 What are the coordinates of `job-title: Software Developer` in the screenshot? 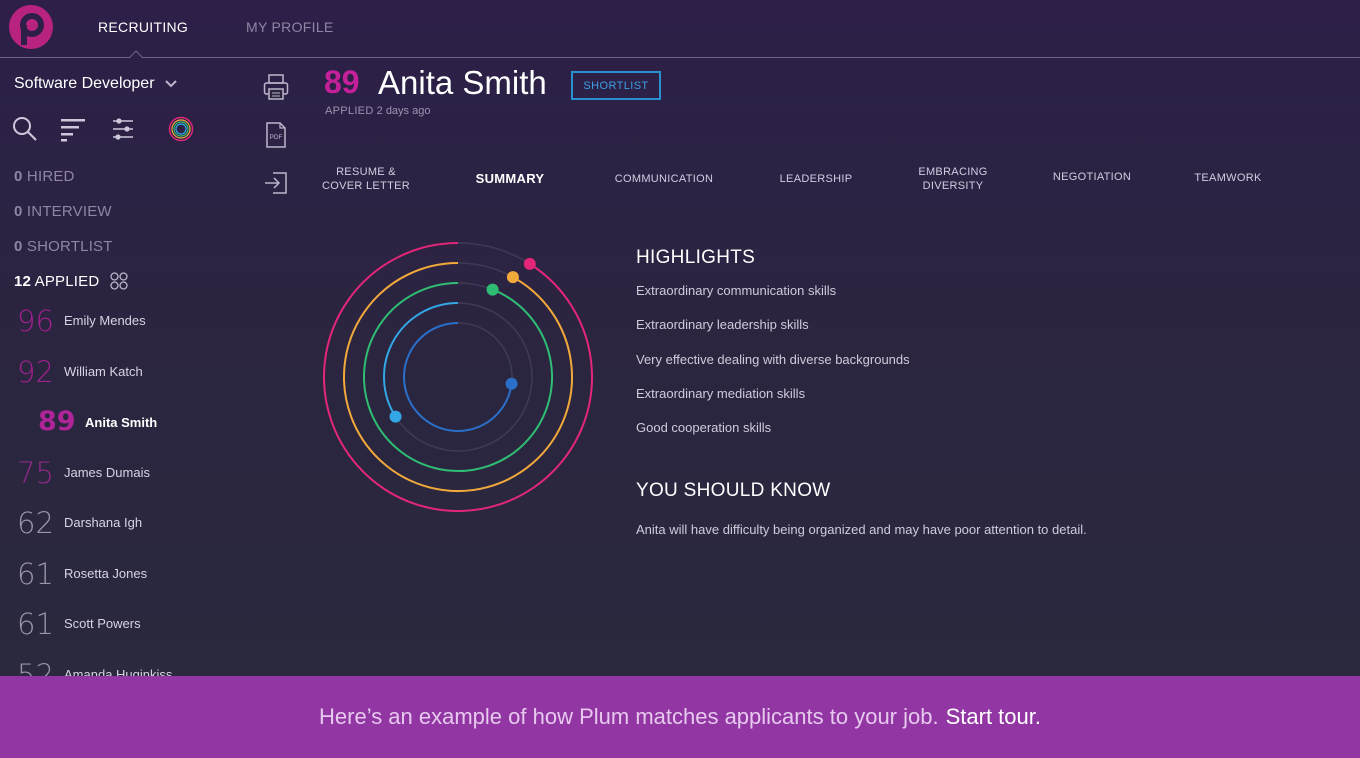 It's located at (84, 83).